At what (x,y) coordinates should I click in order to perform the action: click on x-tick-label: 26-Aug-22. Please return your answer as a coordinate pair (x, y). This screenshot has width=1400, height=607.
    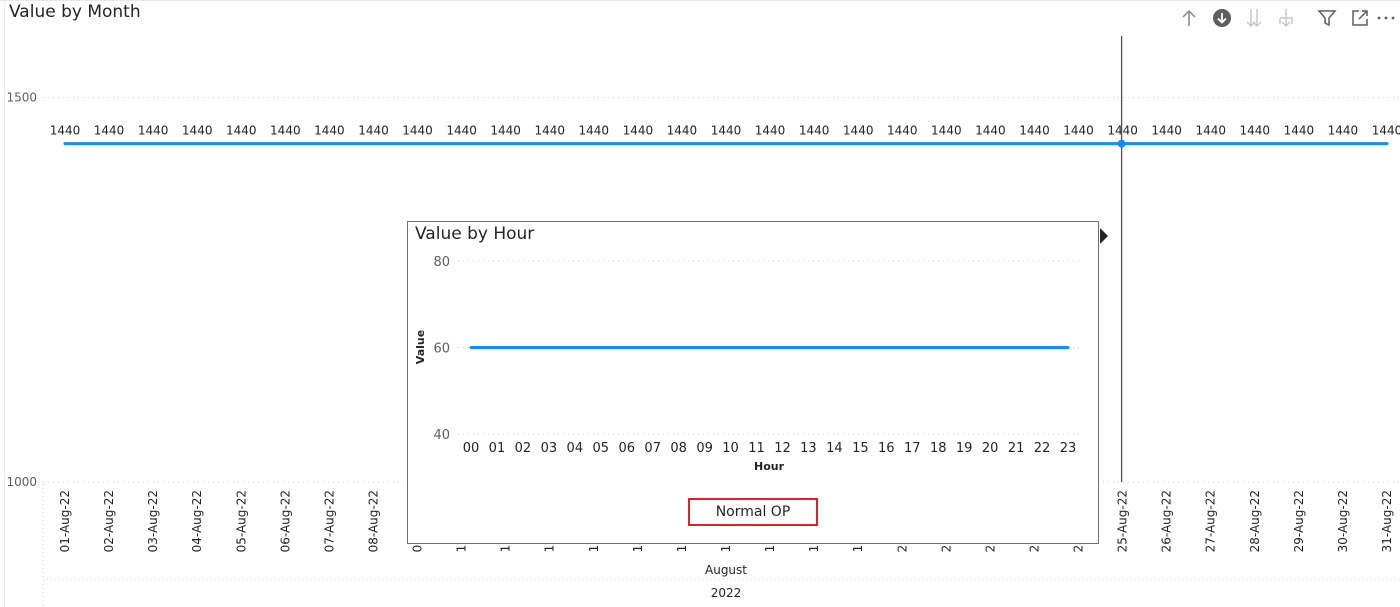
    Looking at the image, I should click on (1167, 521).